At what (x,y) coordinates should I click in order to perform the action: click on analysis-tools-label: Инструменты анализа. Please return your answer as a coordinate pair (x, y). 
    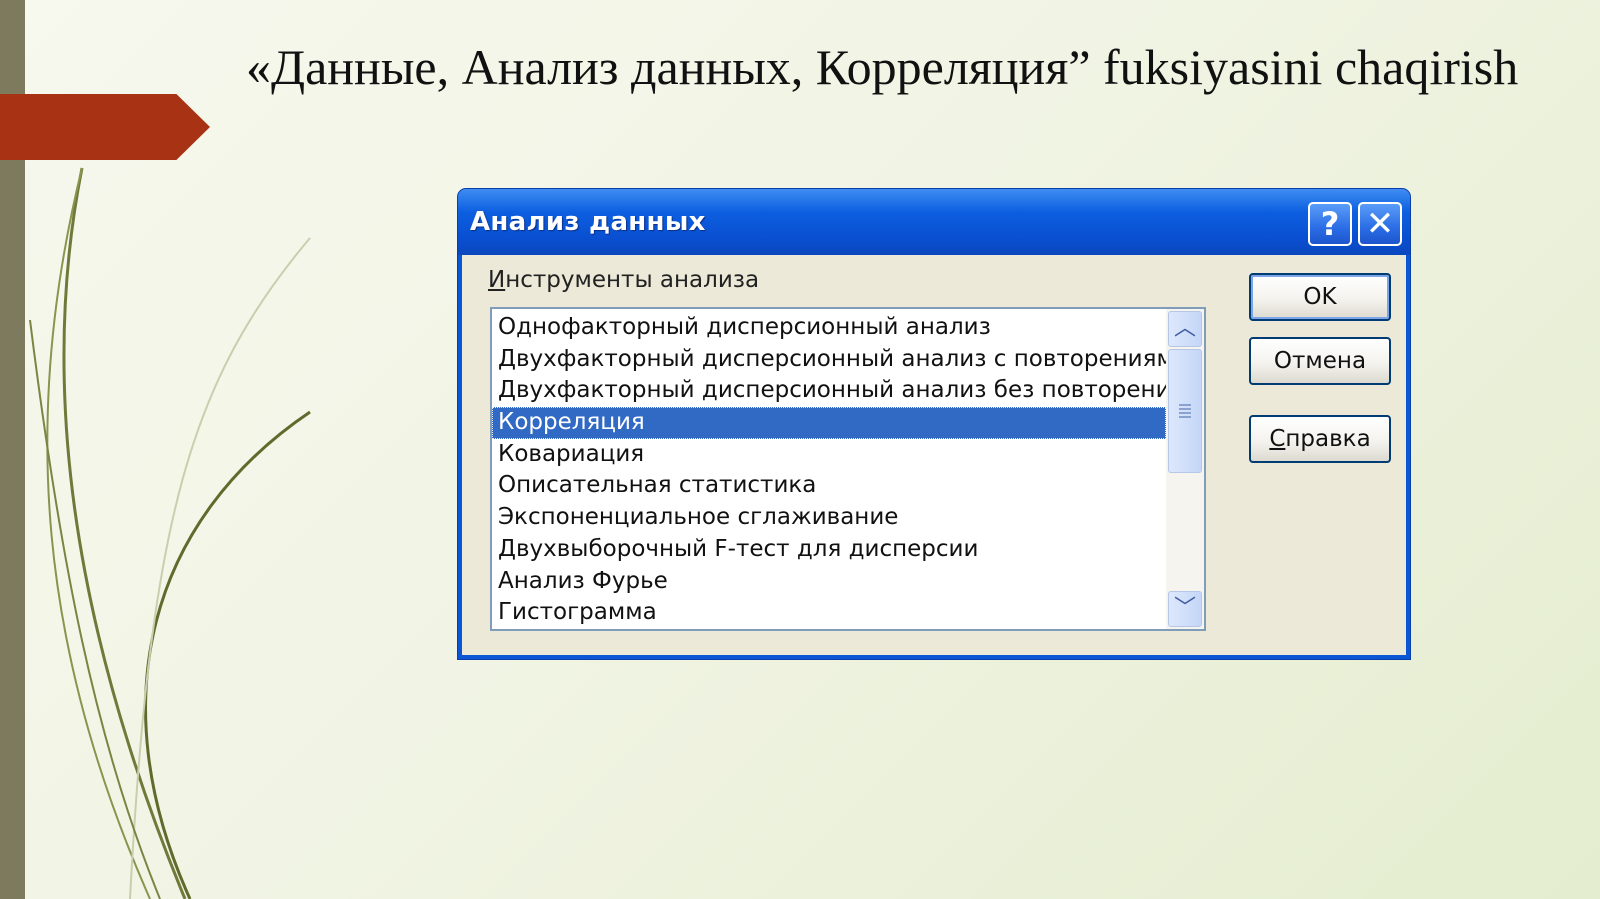
    Looking at the image, I should click on (623, 280).